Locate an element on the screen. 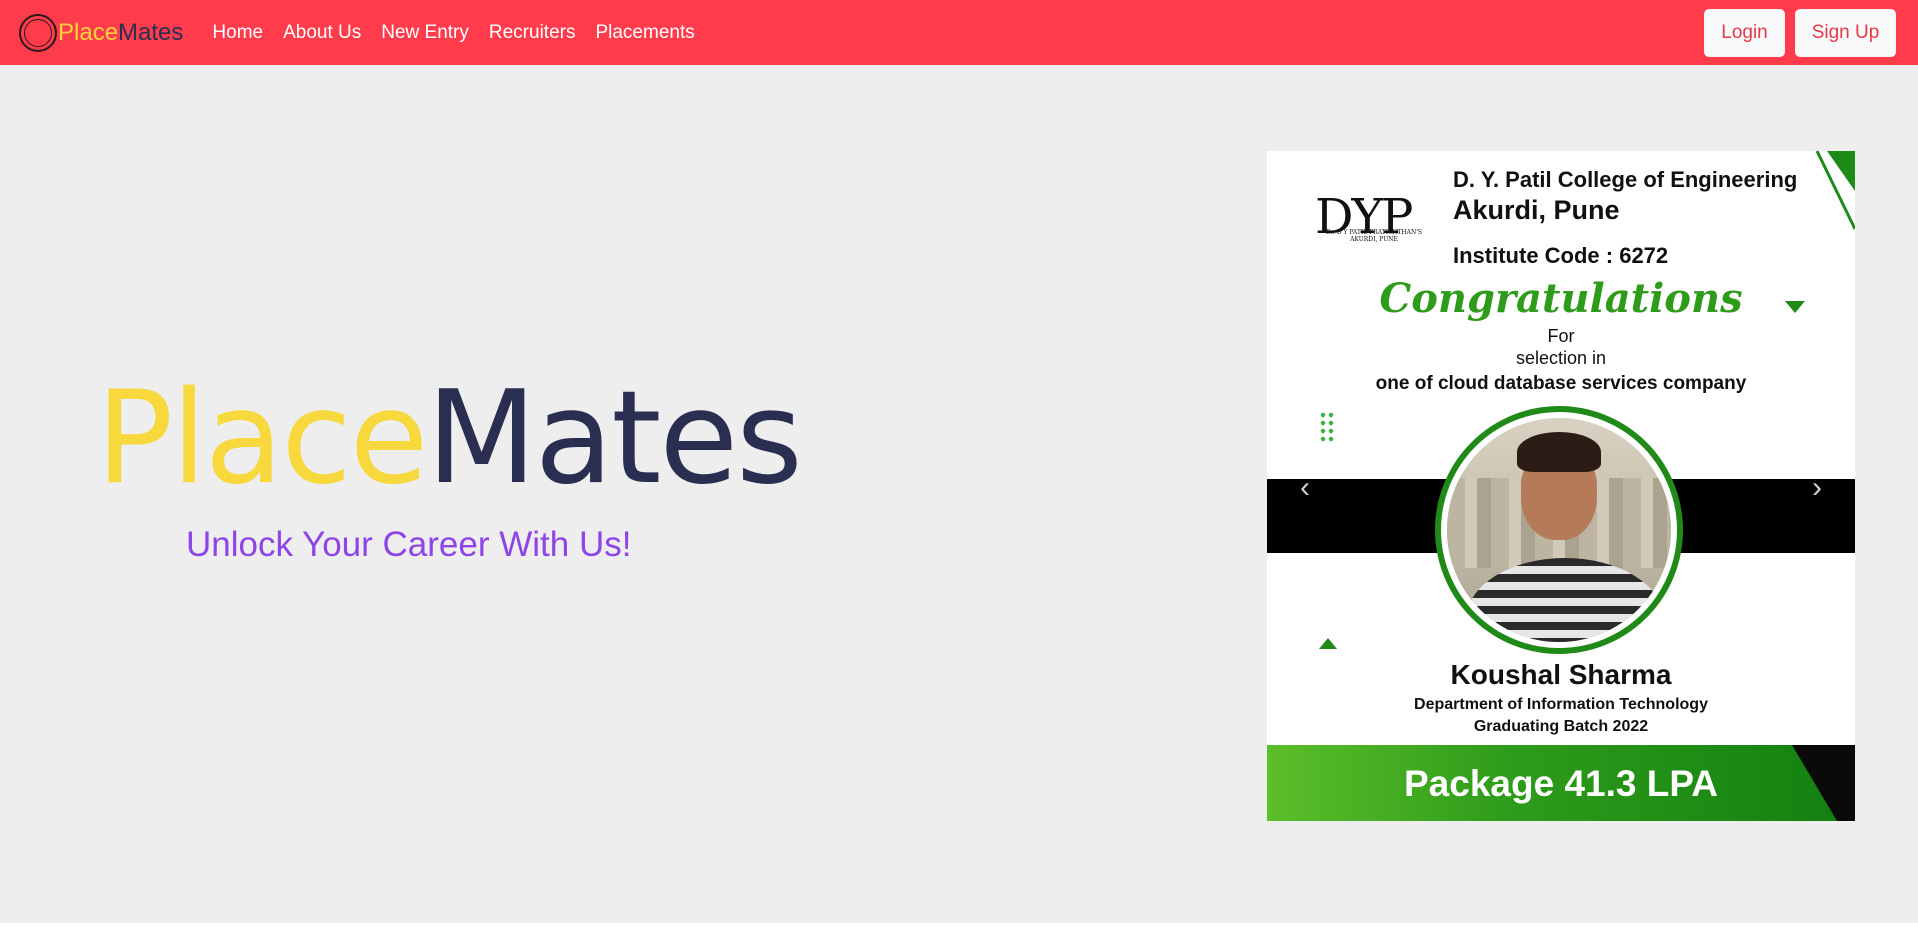 The height and width of the screenshot is (927, 1918). company-text: one of cloud database services company is located at coordinates (1561, 383).